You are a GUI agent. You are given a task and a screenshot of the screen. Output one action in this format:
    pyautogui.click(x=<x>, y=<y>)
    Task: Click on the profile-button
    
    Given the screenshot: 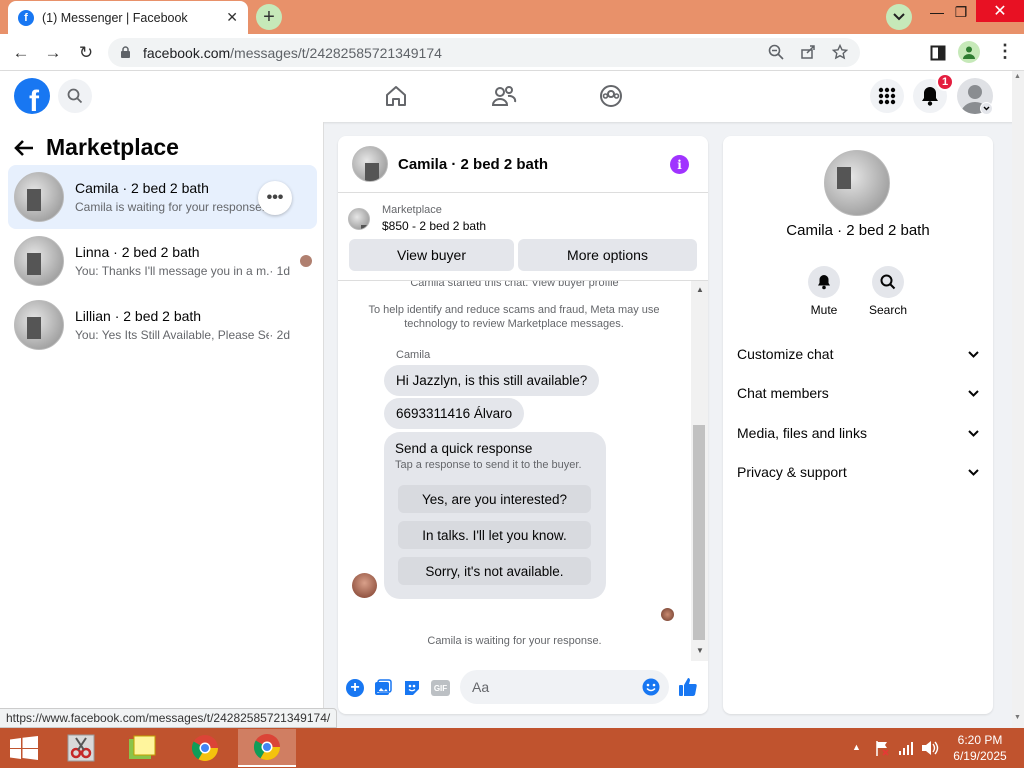 What is the action you would take?
    pyautogui.click(x=969, y=52)
    